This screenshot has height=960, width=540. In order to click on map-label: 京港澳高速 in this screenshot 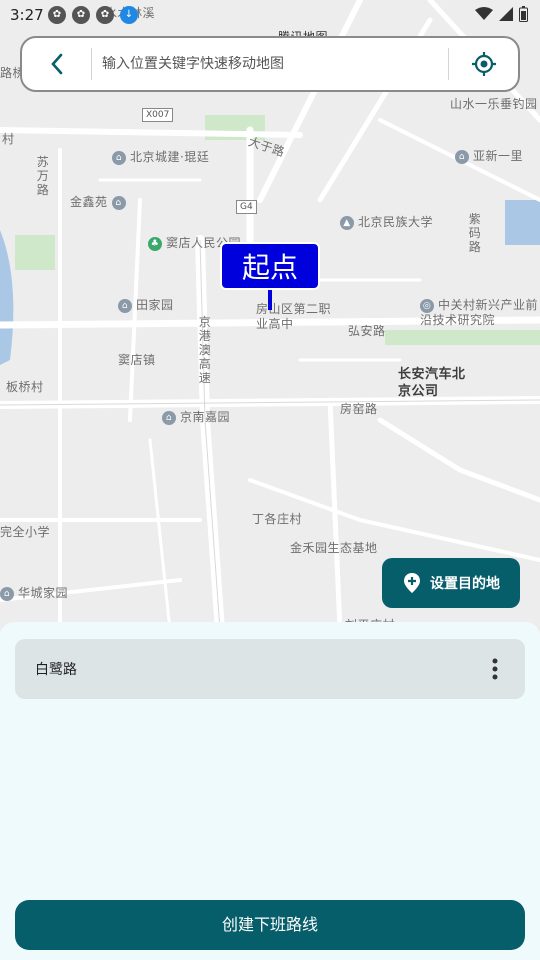, I will do `click(205, 350)`.